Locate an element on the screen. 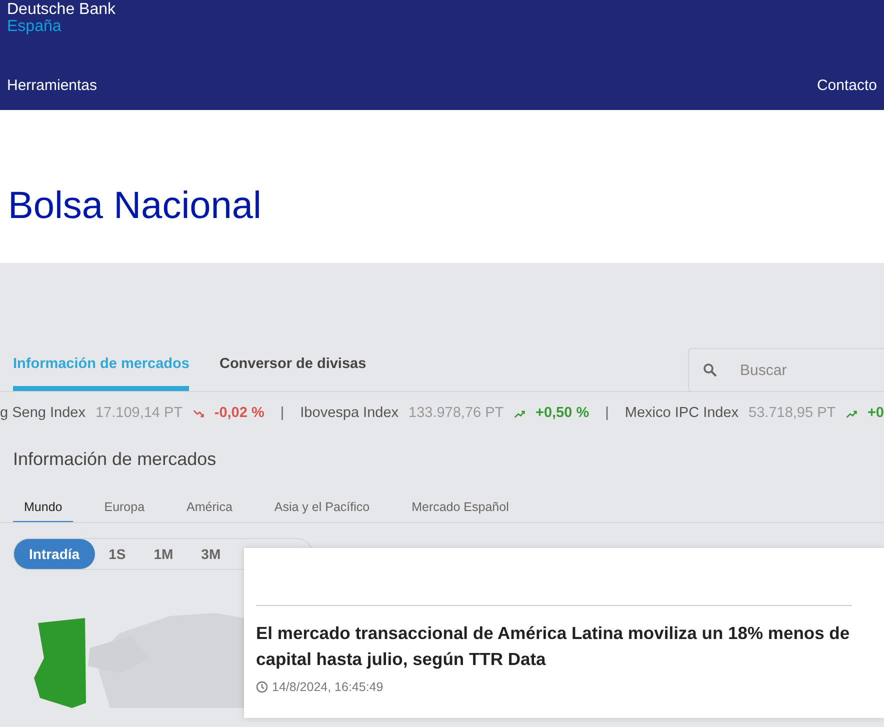 Image resolution: width=884 pixels, height=727 pixels. region-tab: América is located at coordinates (210, 507).